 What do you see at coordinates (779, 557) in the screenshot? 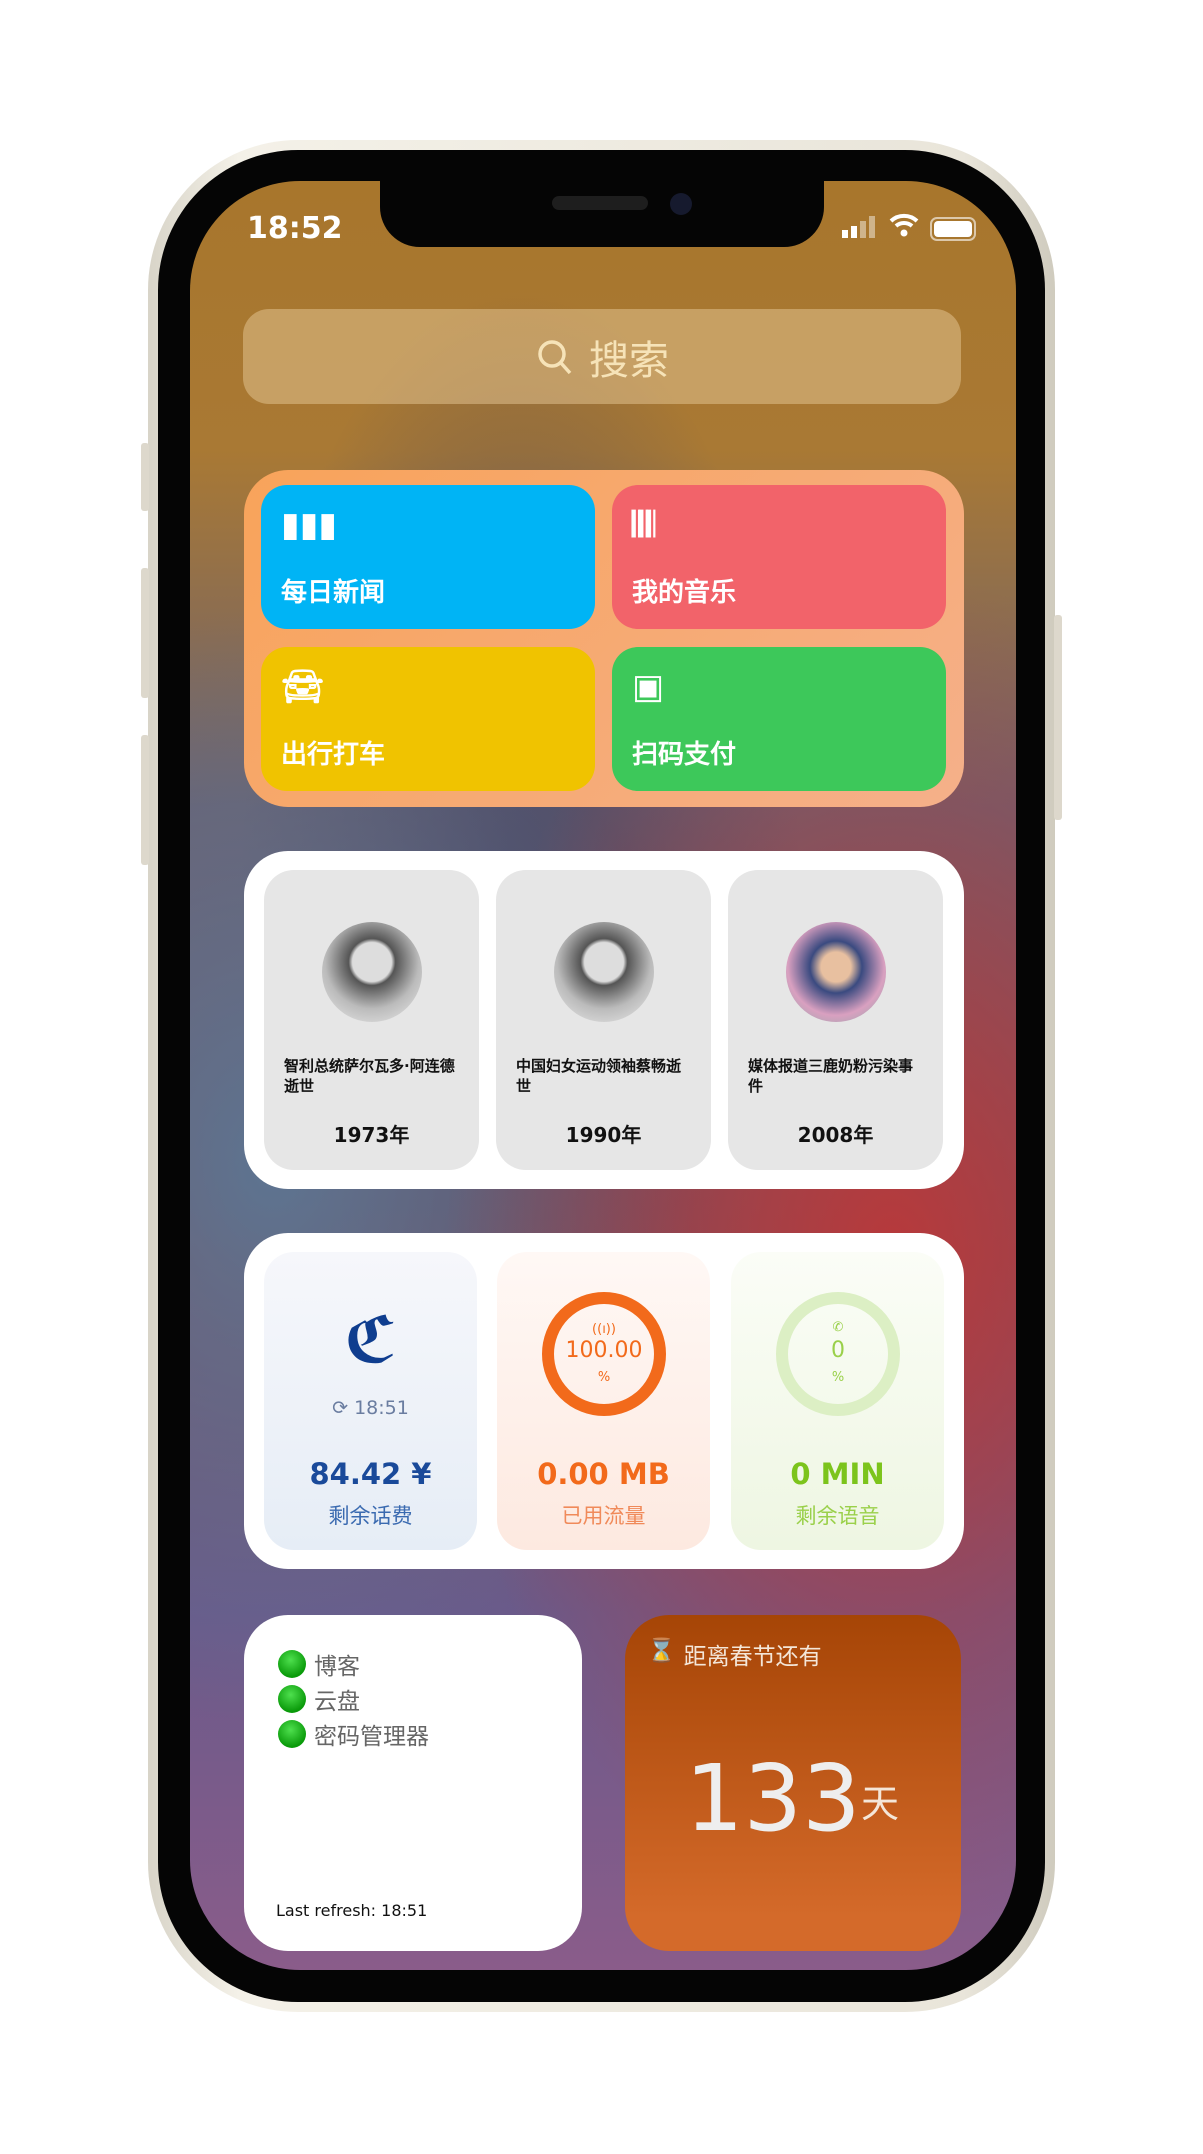
I see `shortcut-my-music: 𝄃𝄃𝄃 我的音乐` at bounding box center [779, 557].